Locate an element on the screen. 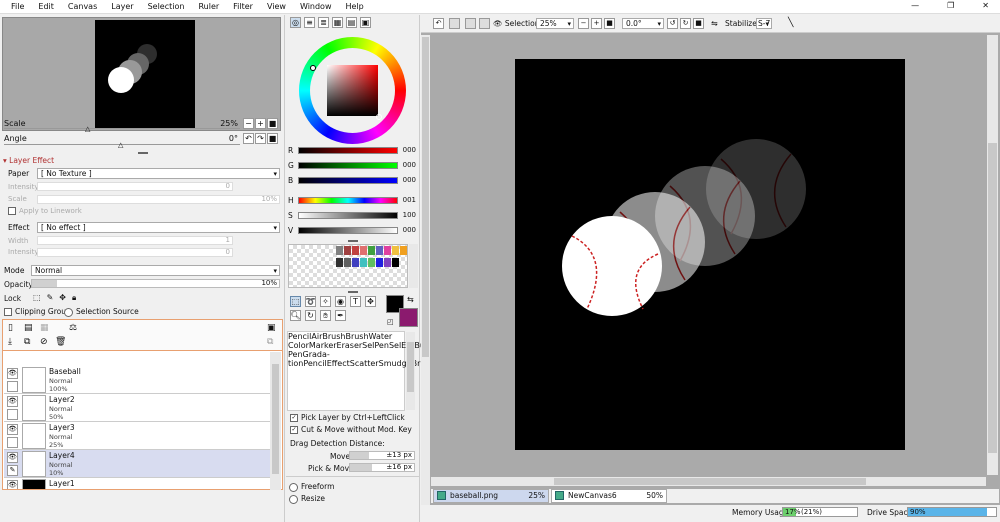 Image resolution: width=1000 pixels, height=522 pixels. color-slider-v: V 000 is located at coordinates (352, 230).